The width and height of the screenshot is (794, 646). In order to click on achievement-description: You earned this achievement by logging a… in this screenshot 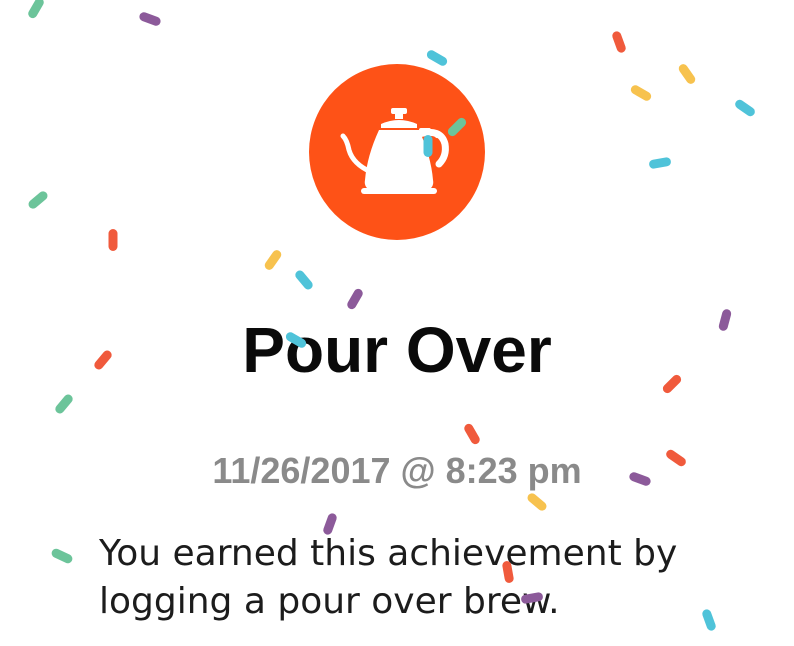, I will do `click(388, 577)`.